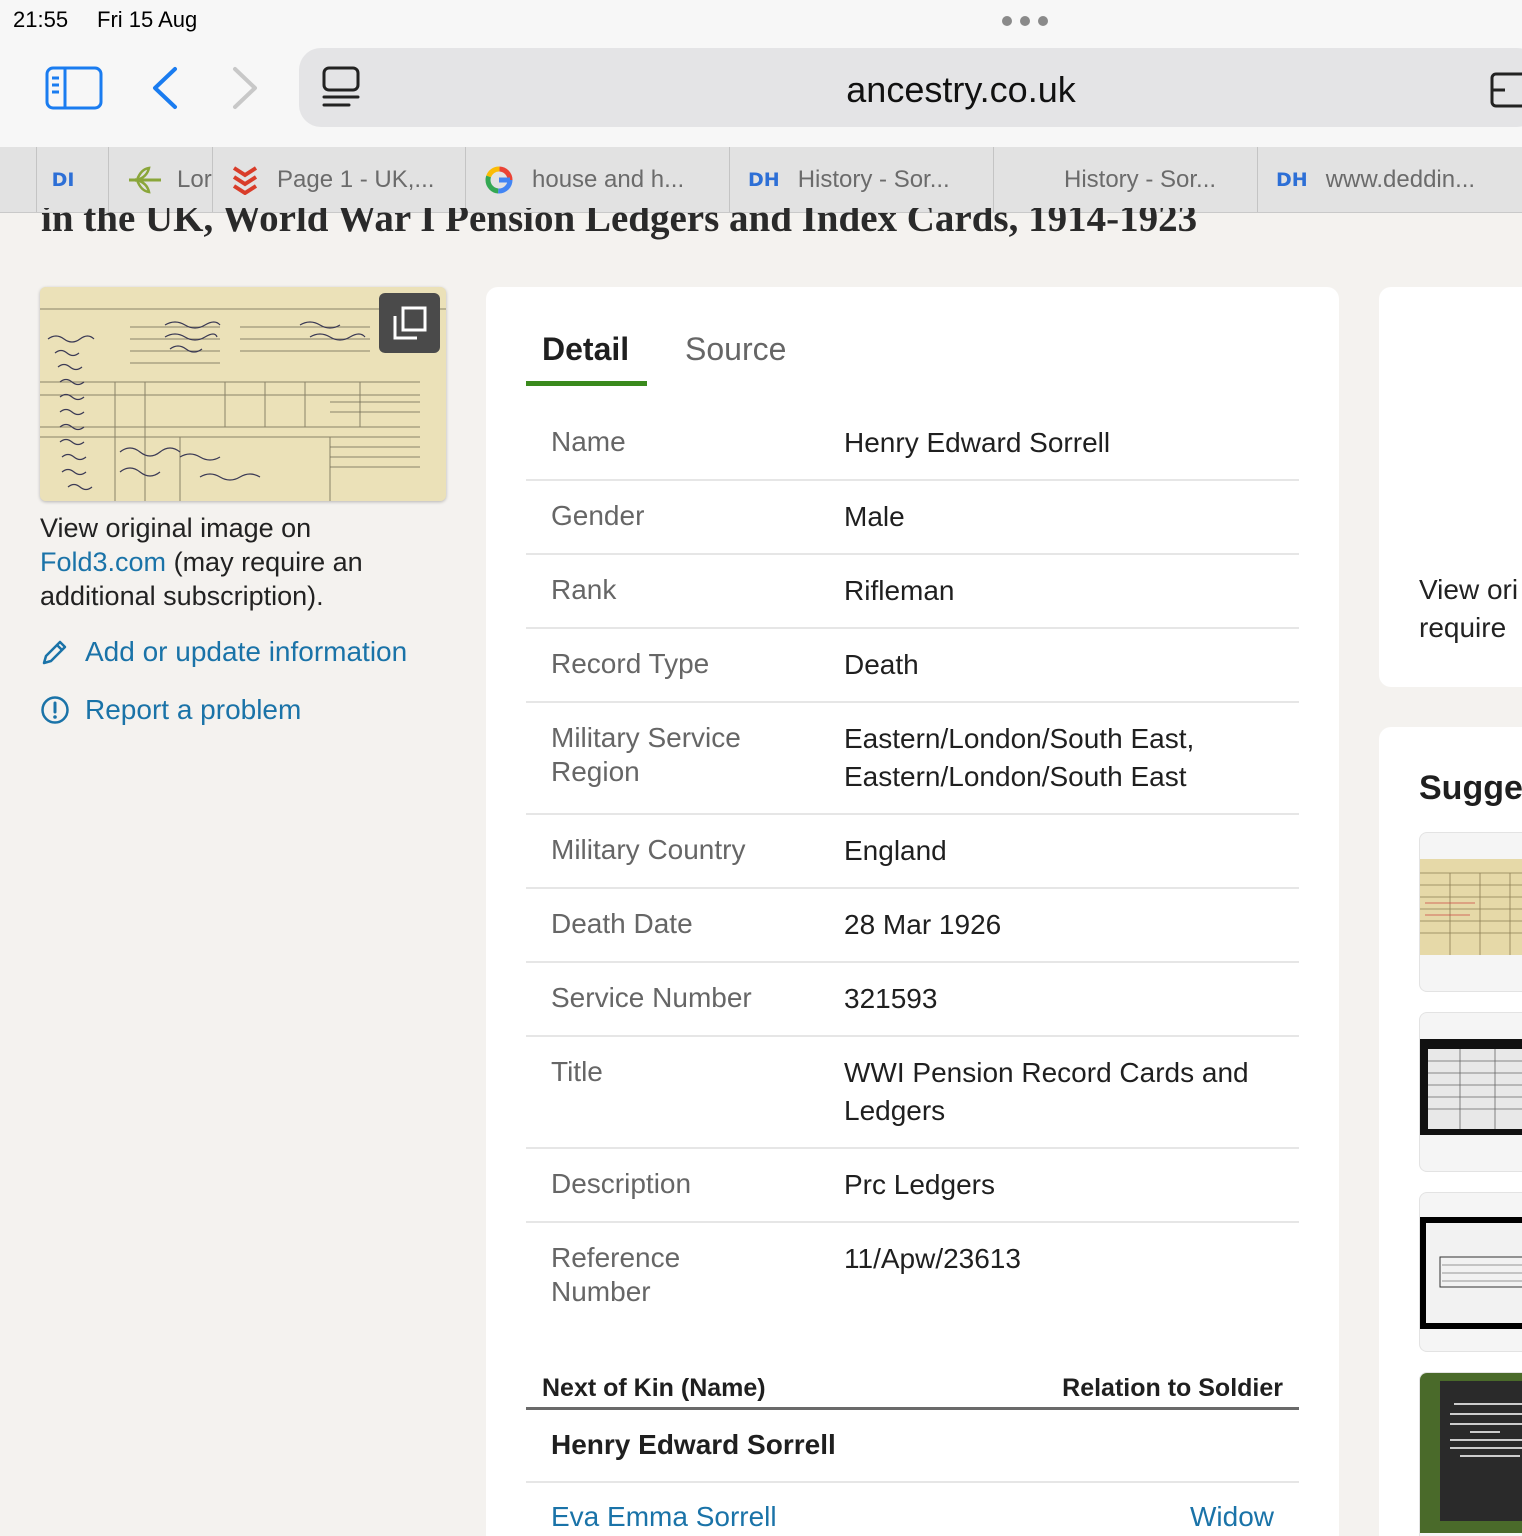  I want to click on expand-icon, so click(409, 323).